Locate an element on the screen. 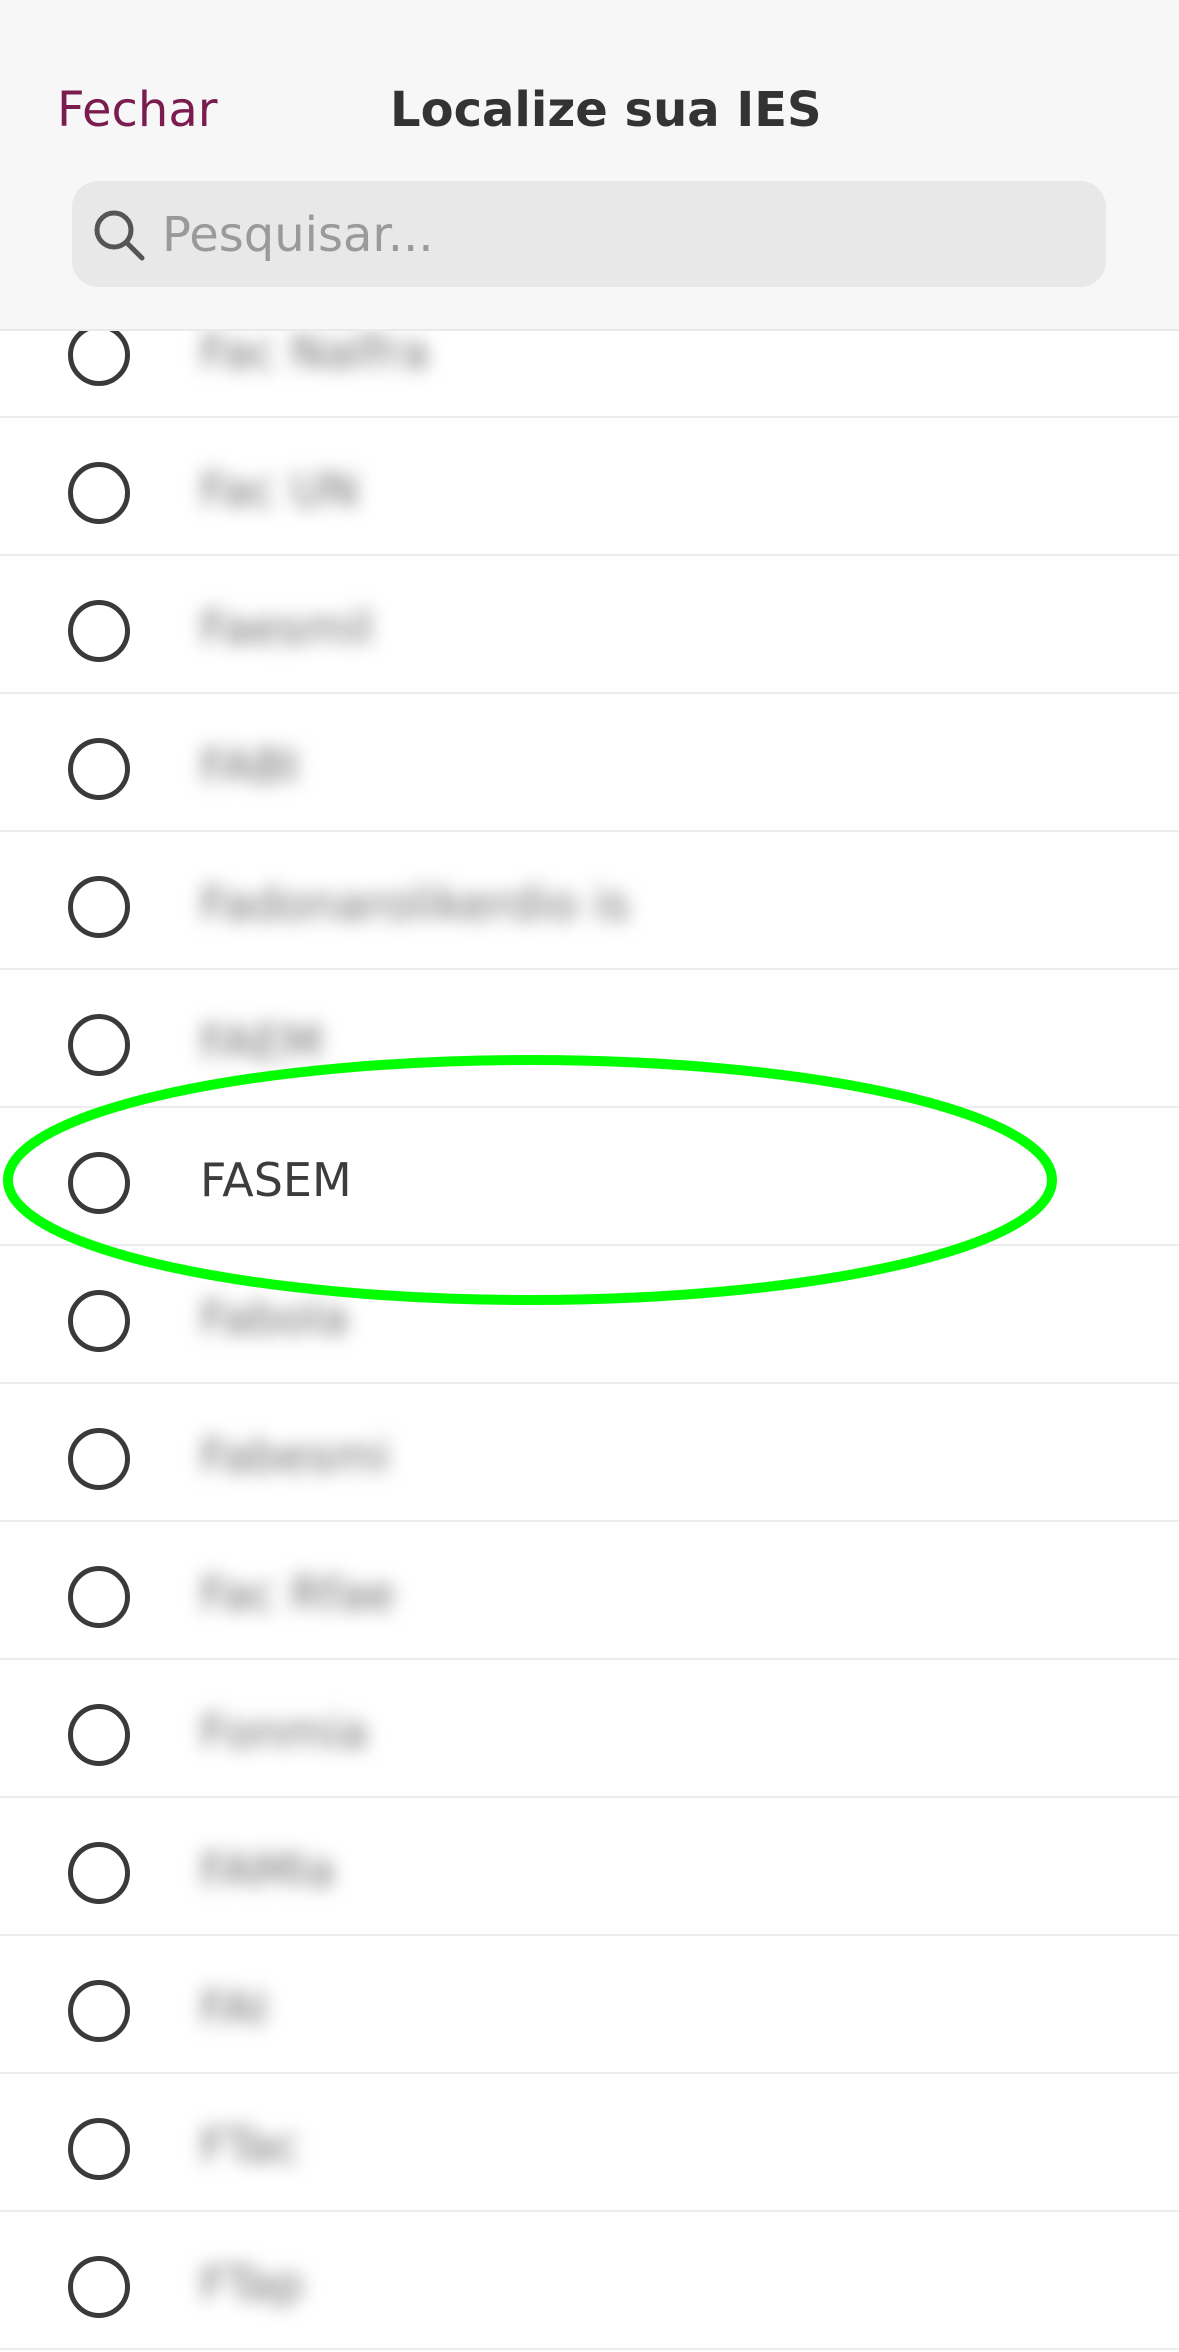 The height and width of the screenshot is (2352, 1179). list-item: Fac Rfae is located at coordinates (589, 1591).